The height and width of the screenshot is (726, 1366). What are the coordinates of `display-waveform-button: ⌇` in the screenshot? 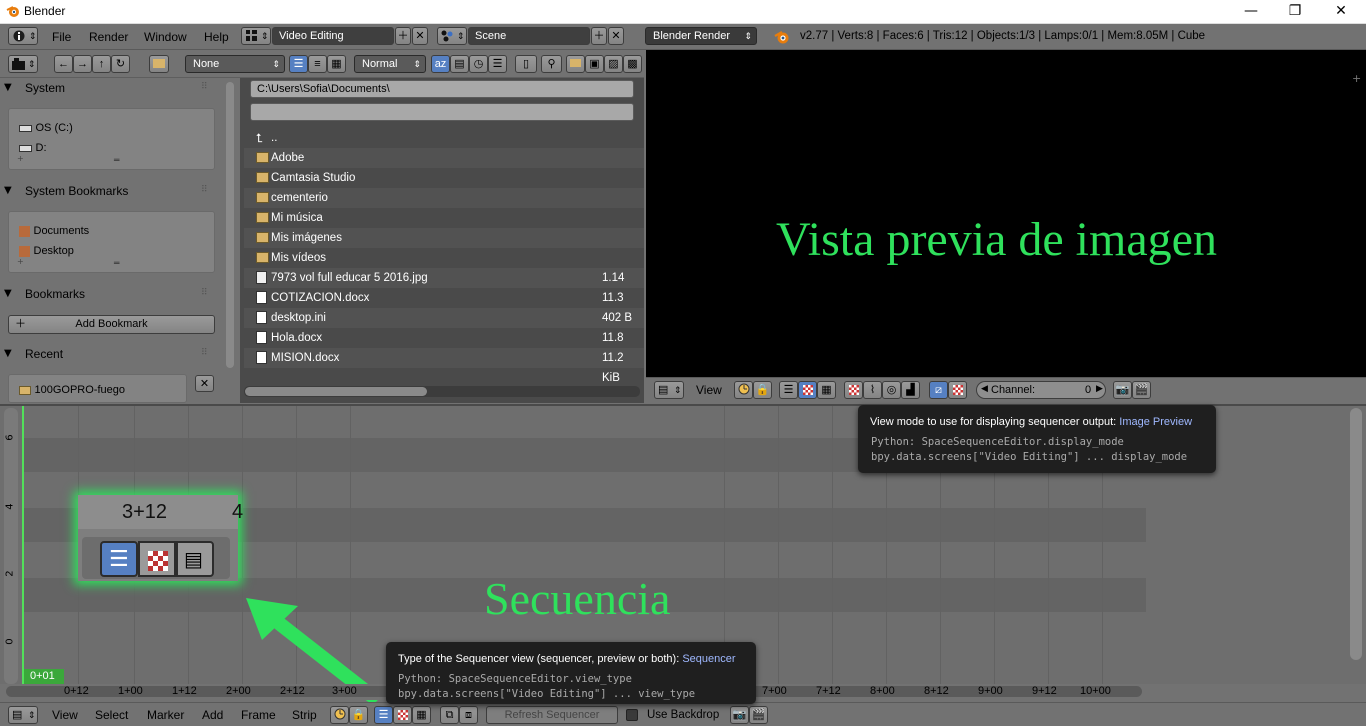 It's located at (872, 390).